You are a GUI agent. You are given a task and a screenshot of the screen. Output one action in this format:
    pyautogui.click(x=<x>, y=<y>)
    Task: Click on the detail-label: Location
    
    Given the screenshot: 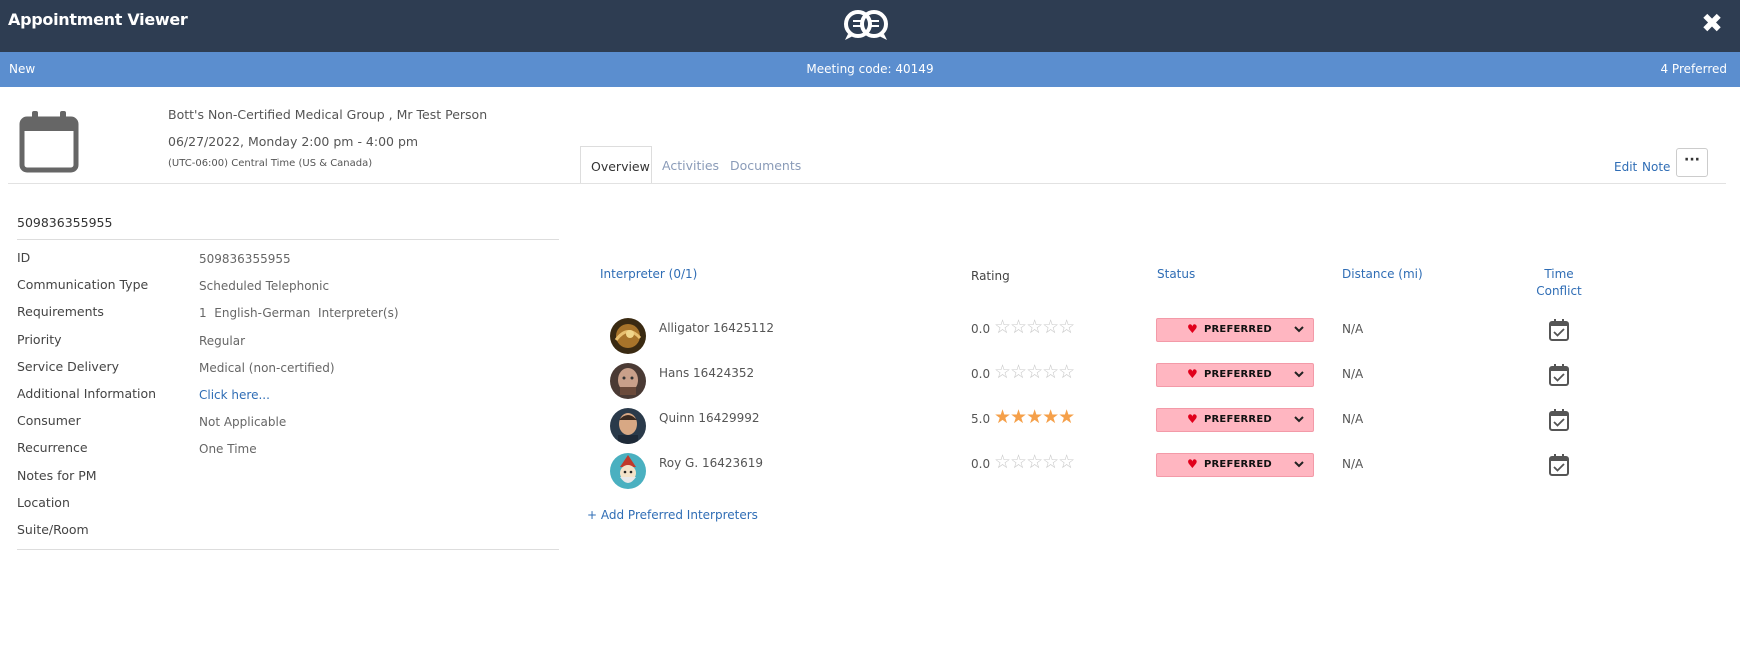 What is the action you would take?
    pyautogui.click(x=43, y=502)
    